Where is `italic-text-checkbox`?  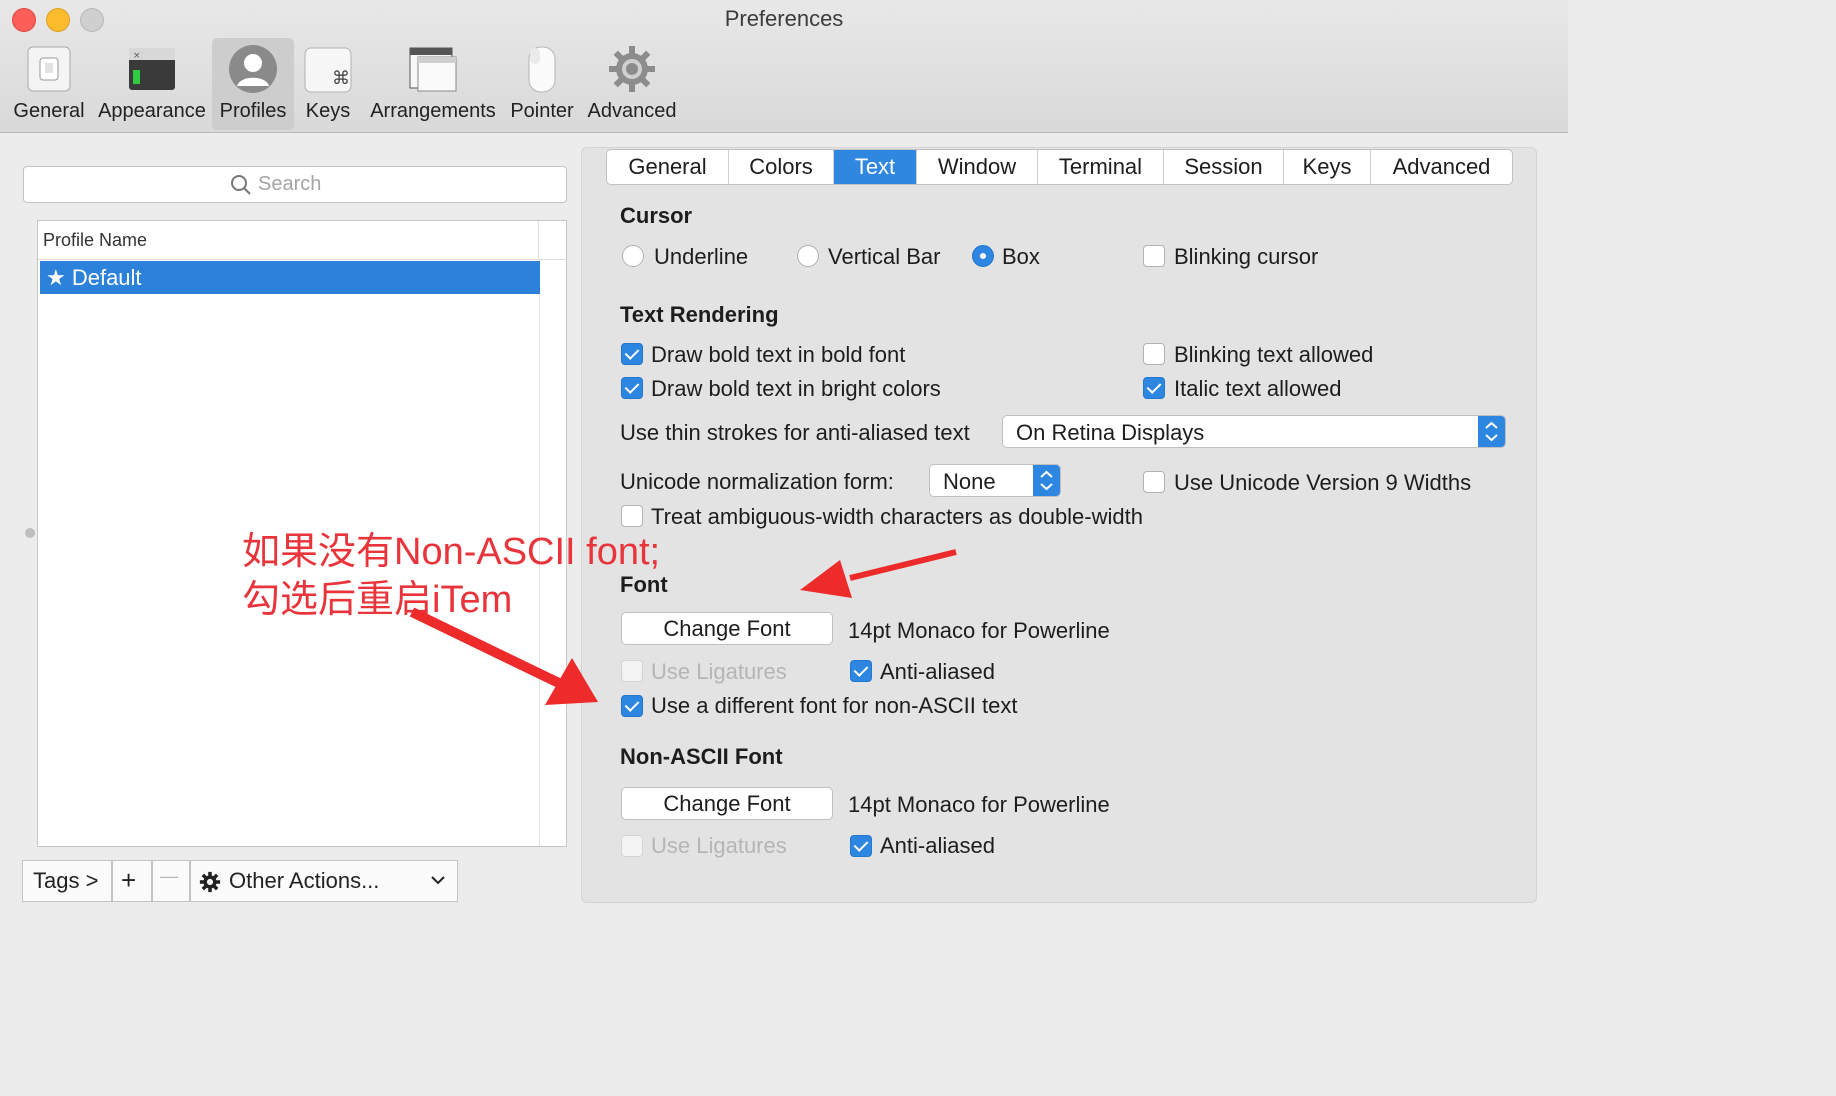 italic-text-checkbox is located at coordinates (1154, 388).